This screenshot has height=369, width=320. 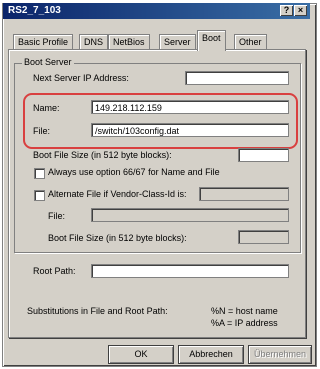 I want to click on tab-server: Server, so click(x=177, y=42).